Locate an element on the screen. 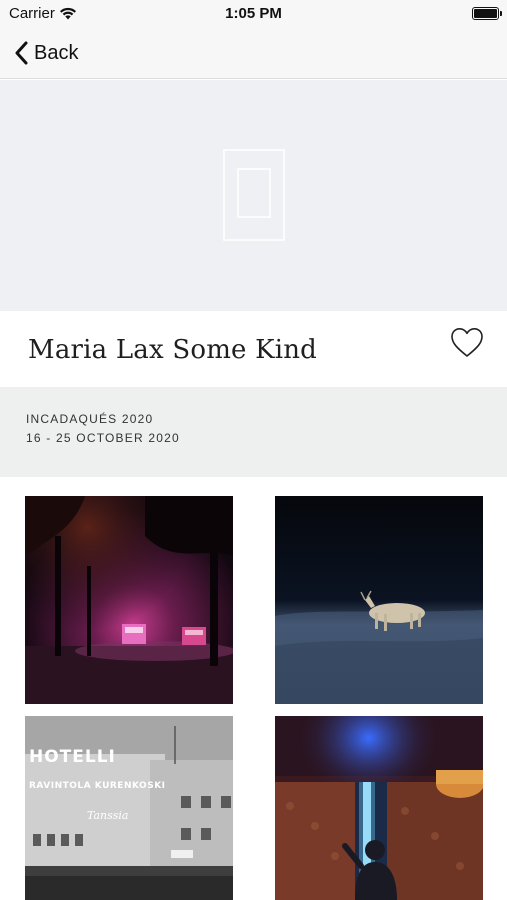  chevron-left-icon is located at coordinates (21, 53).